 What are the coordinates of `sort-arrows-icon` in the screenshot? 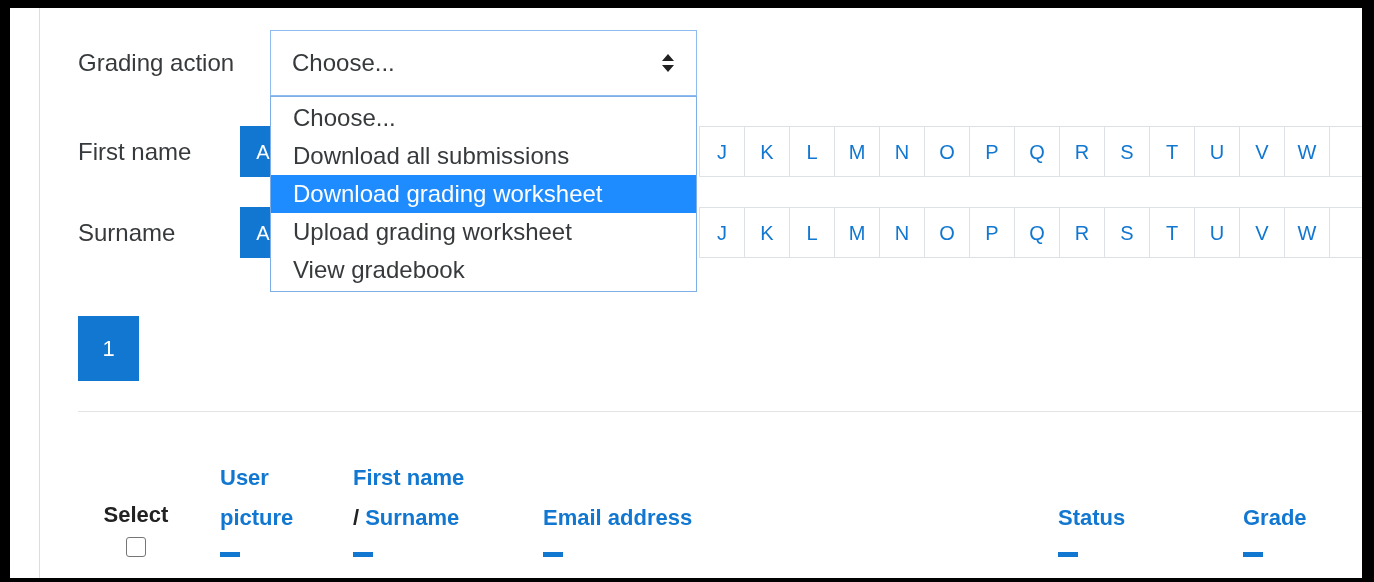 It's located at (668, 63).